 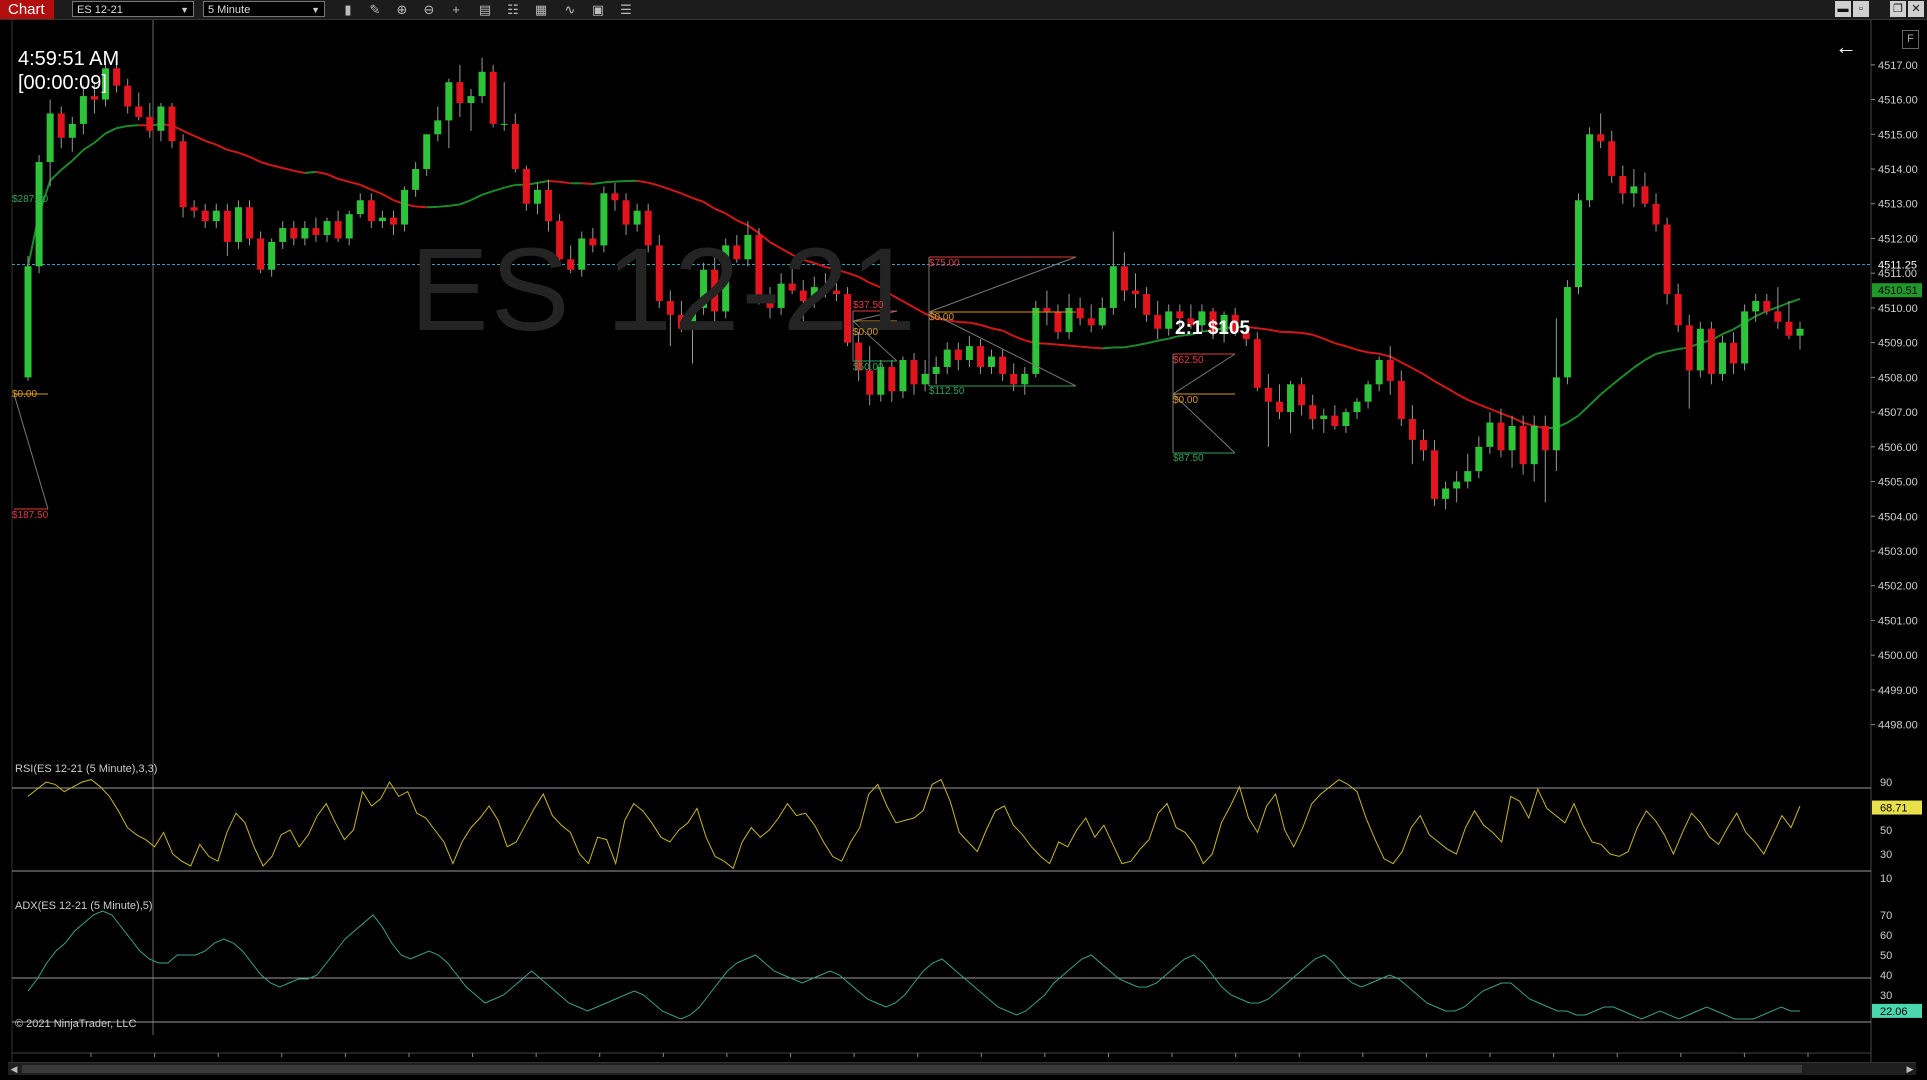 I want to click on pl-label: $187.50, so click(x=30, y=515).